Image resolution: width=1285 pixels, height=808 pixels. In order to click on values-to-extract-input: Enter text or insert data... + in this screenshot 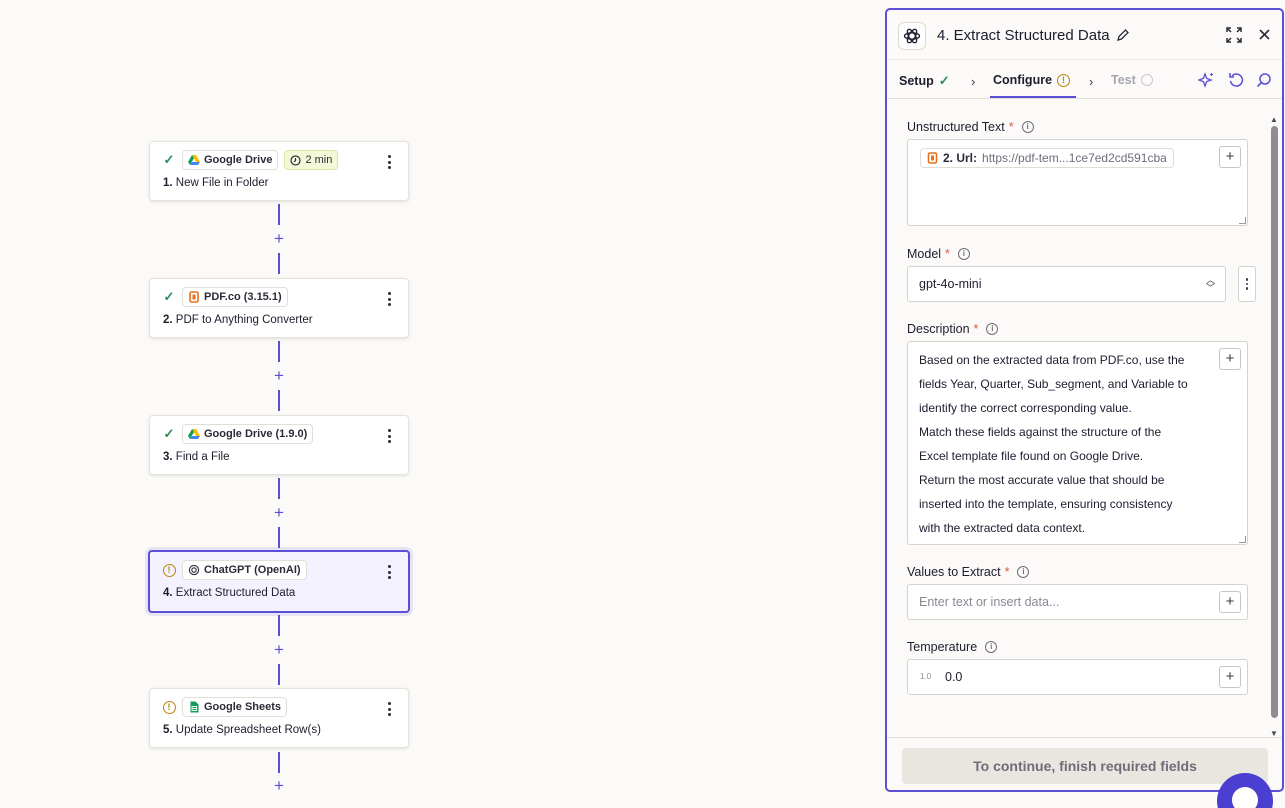, I will do `click(1077, 602)`.